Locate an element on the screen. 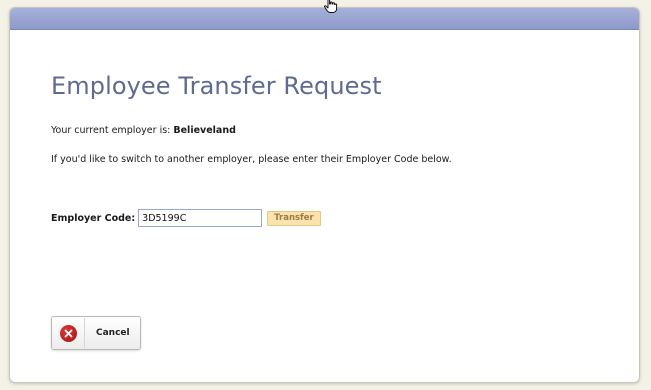  cancel-button: Cancel is located at coordinates (96, 333).